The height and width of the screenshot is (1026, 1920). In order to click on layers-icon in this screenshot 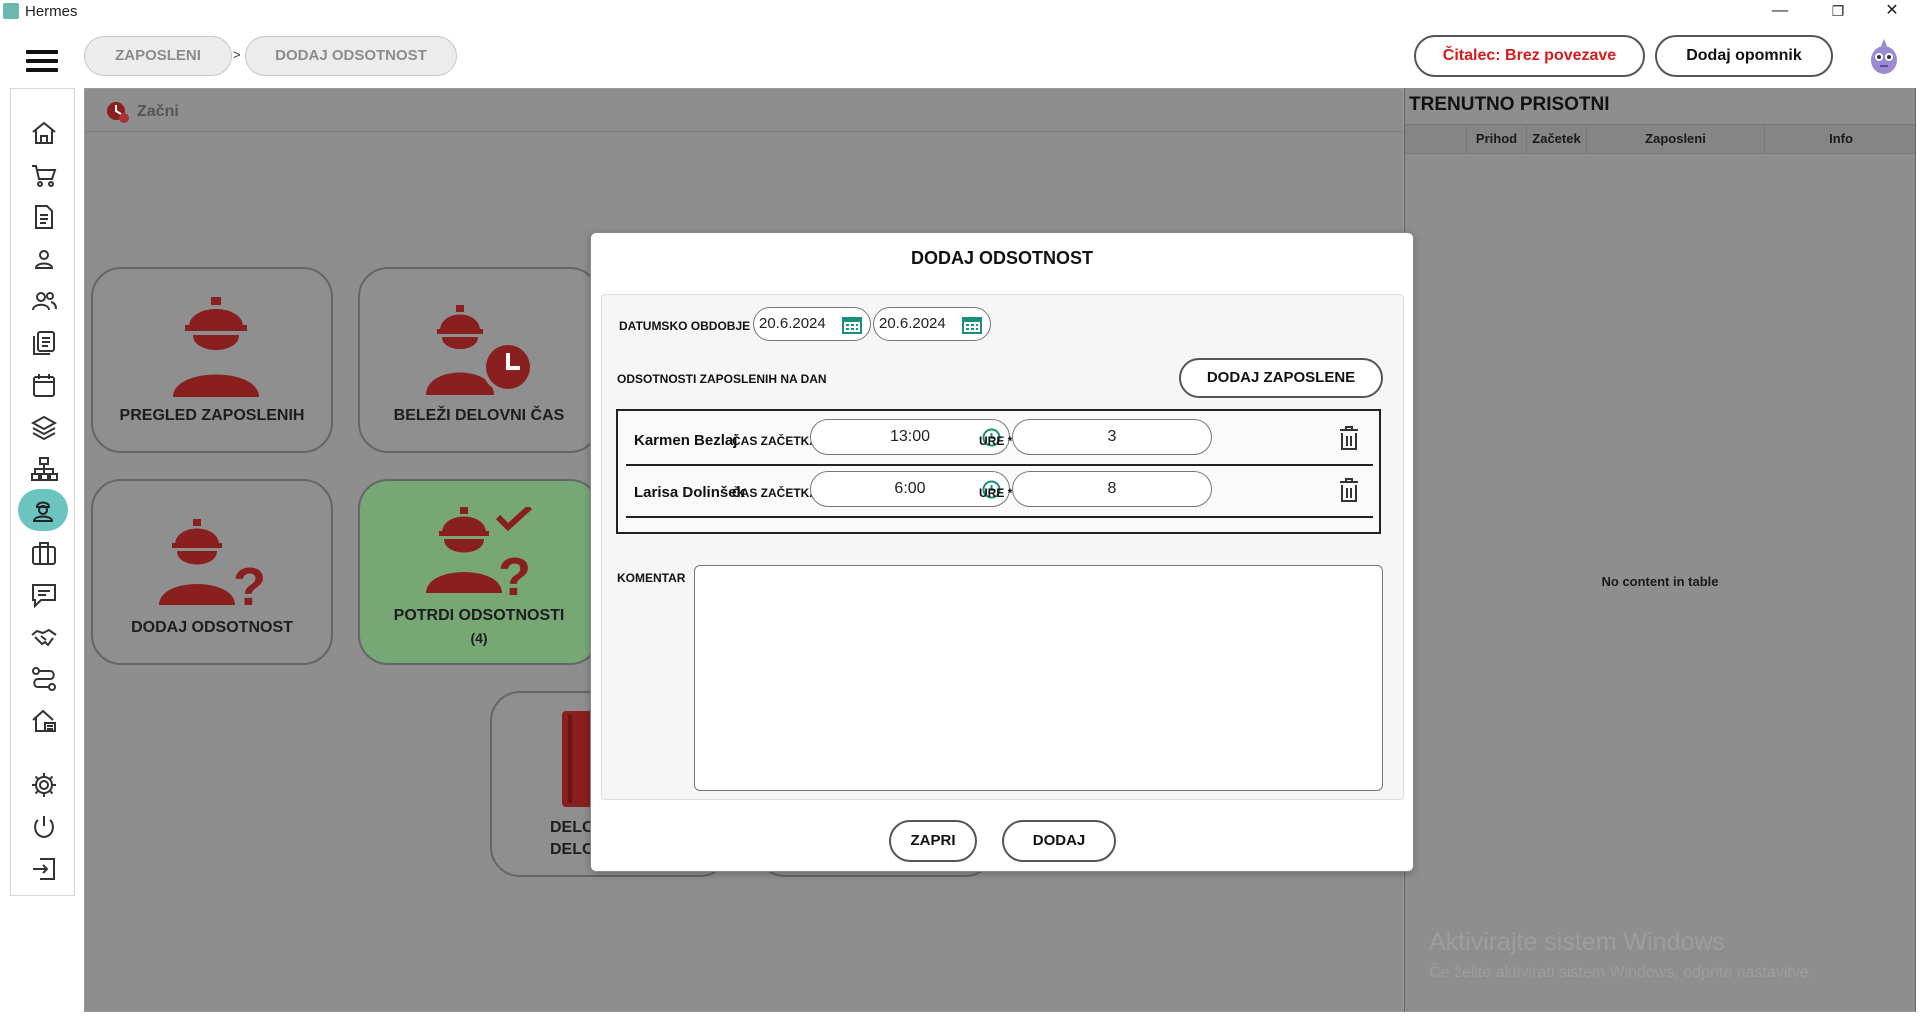, I will do `click(44, 427)`.